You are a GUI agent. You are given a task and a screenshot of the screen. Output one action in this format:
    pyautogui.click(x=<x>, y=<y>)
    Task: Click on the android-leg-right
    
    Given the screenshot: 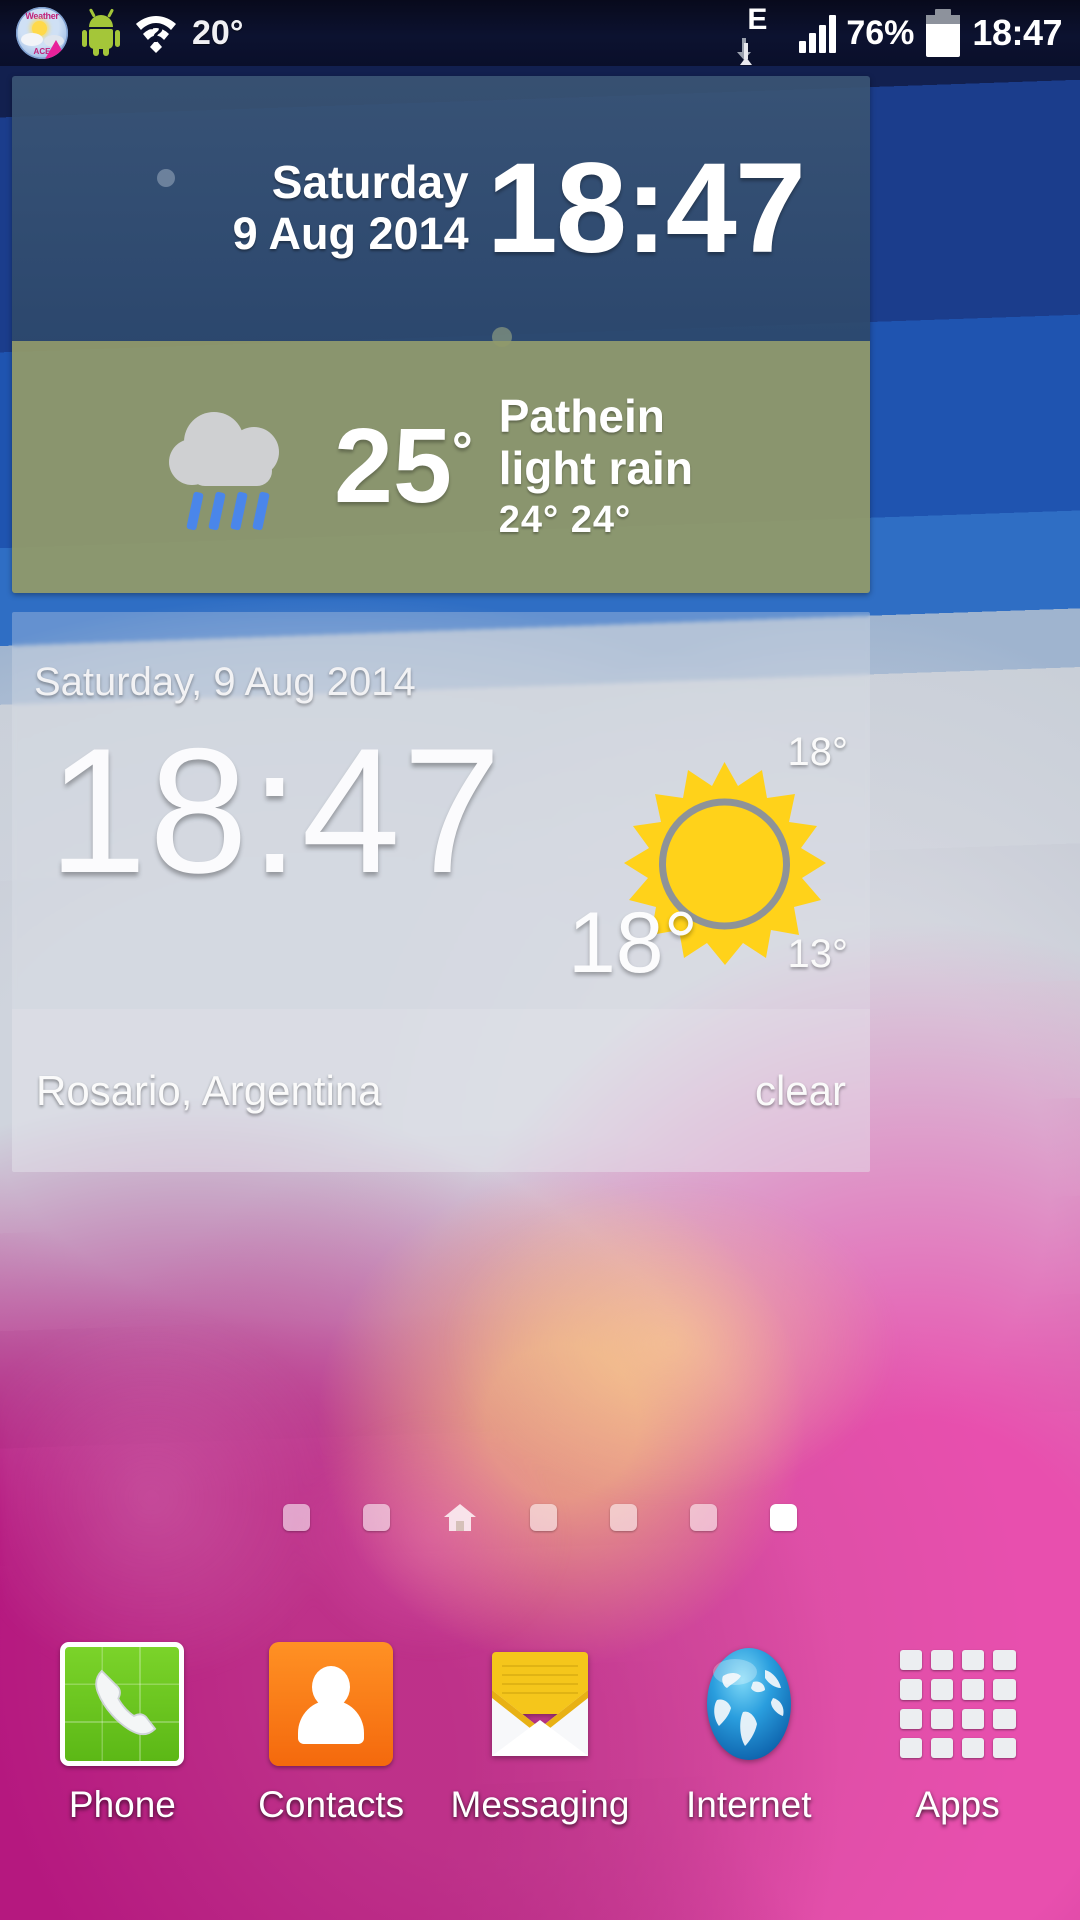 What is the action you would take?
    pyautogui.click(x=106, y=51)
    